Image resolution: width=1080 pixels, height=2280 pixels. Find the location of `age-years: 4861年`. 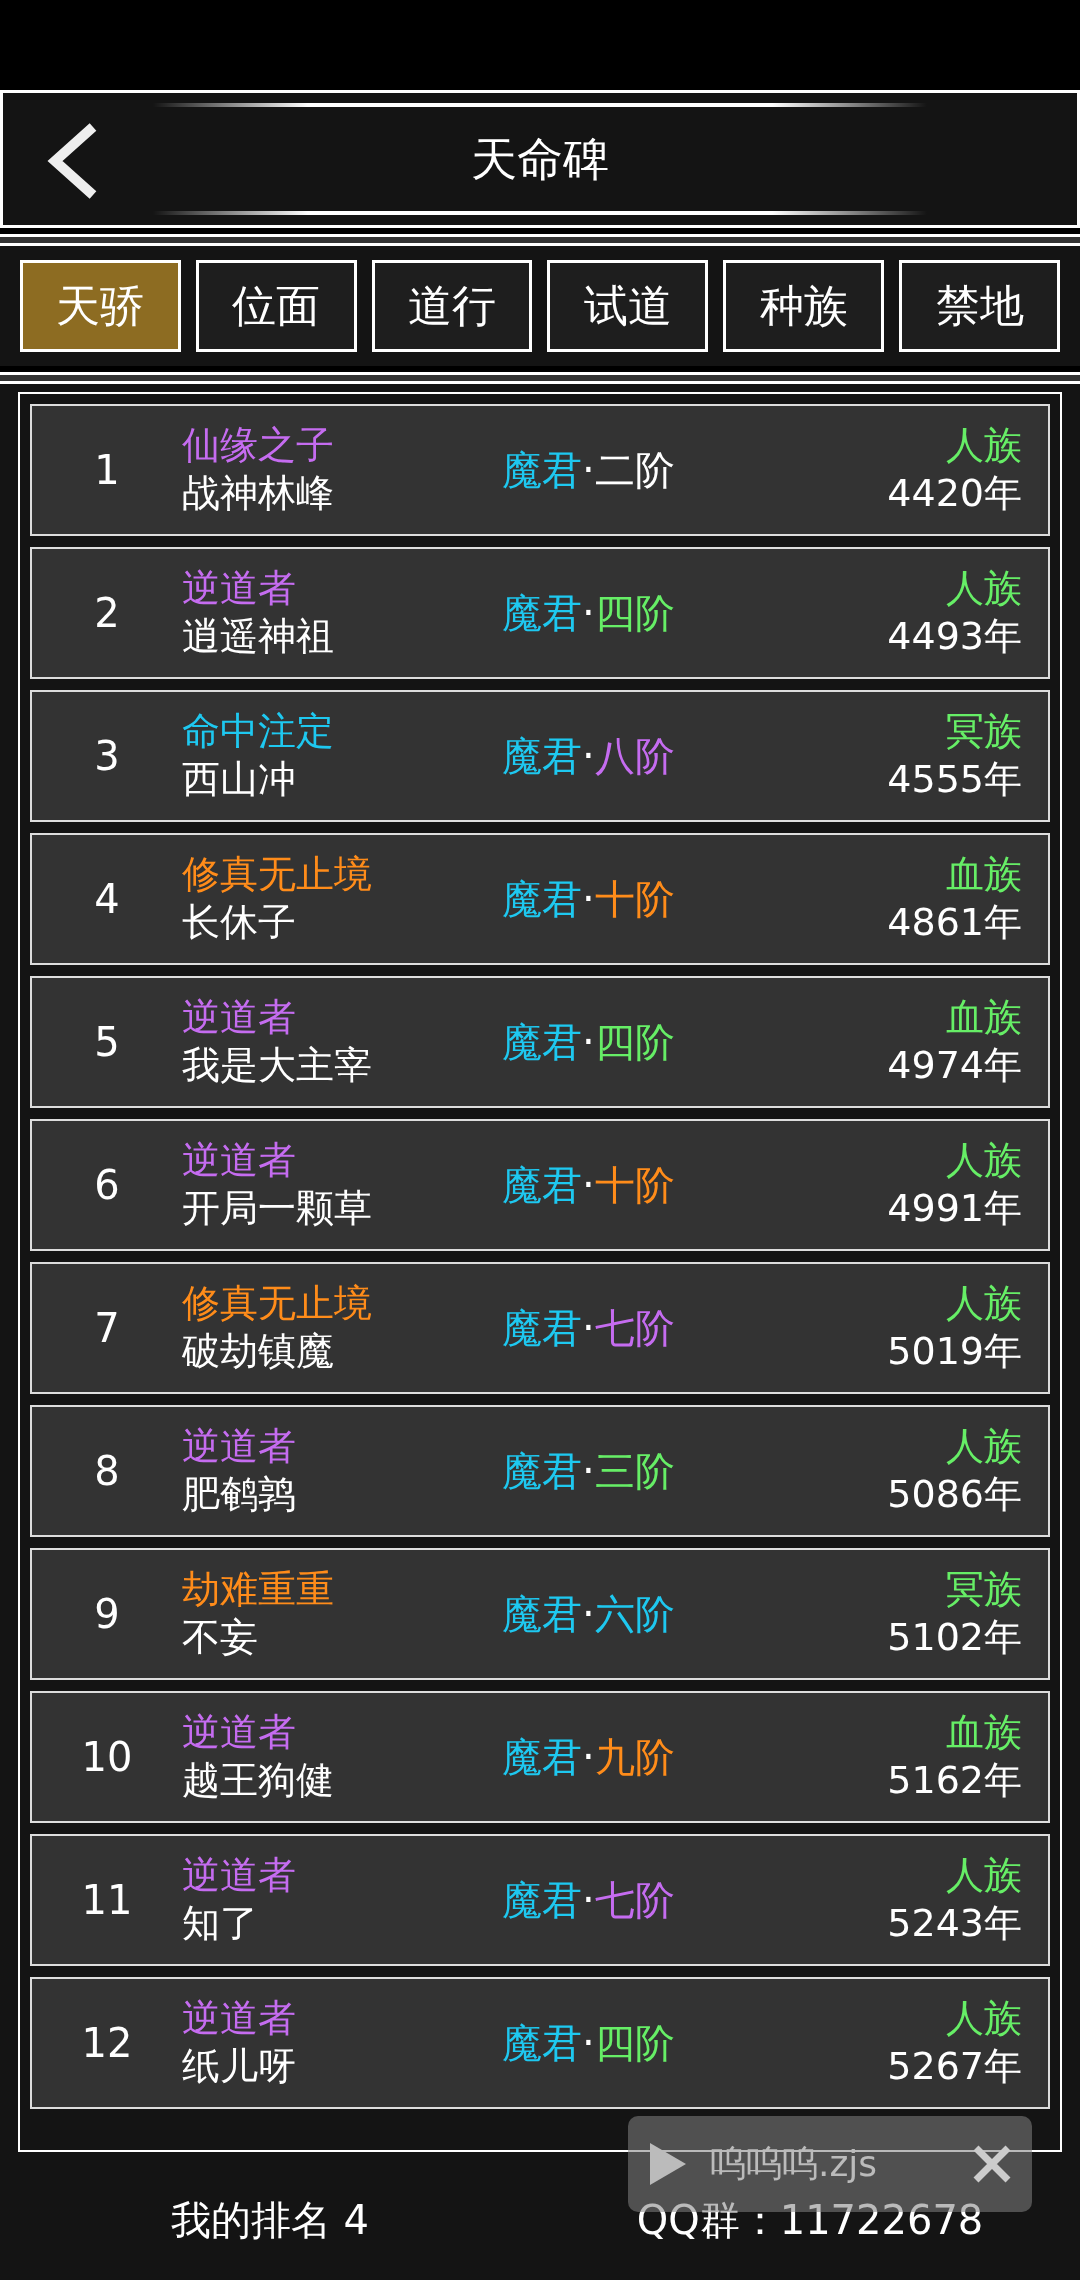

age-years: 4861年 is located at coordinates (954, 923).